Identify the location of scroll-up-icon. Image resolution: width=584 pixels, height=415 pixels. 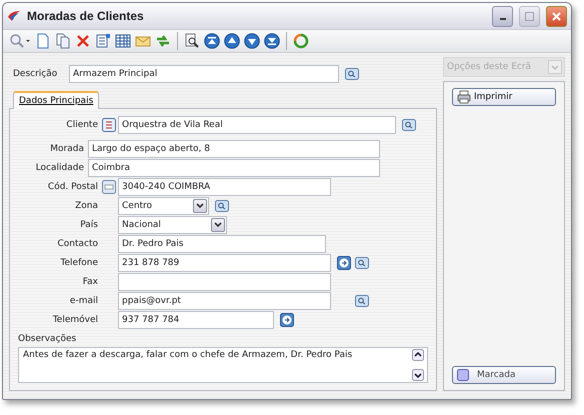
(418, 355).